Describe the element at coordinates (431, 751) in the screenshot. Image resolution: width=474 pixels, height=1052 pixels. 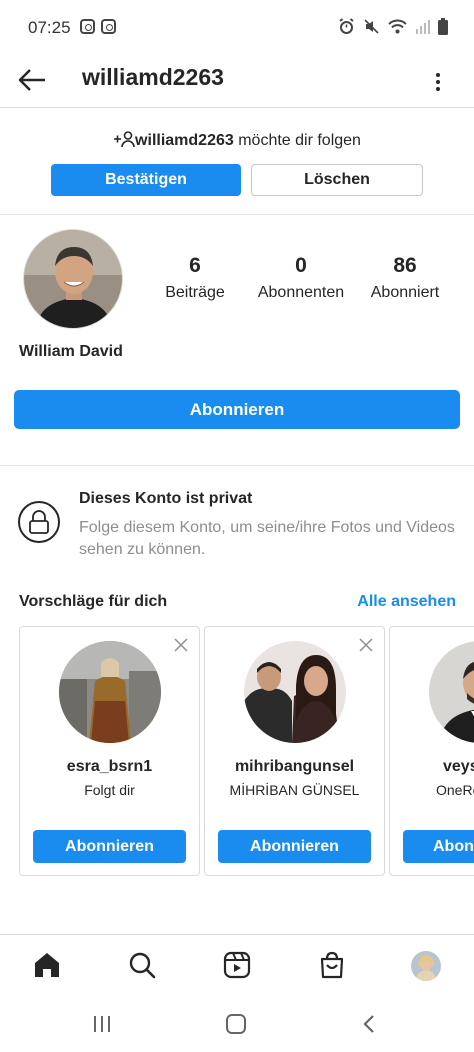
I see `suggestion-card: veys OneRe Abon` at that location.